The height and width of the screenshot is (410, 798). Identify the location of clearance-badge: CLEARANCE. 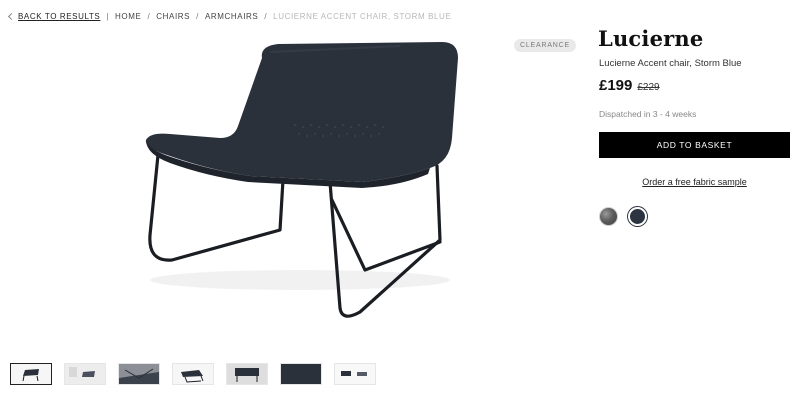
(545, 45).